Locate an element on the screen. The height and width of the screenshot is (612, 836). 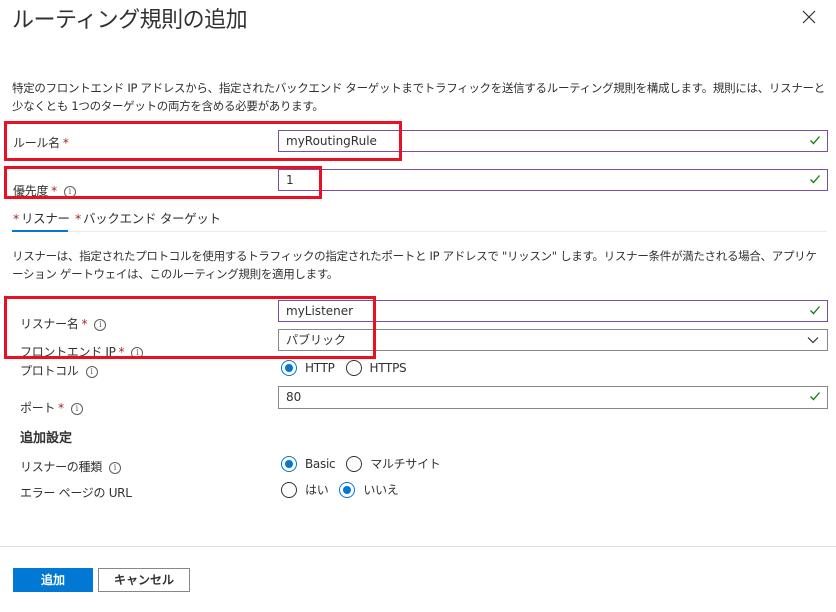
error-page-url-label: エラー ページの URL is located at coordinates (76, 492).